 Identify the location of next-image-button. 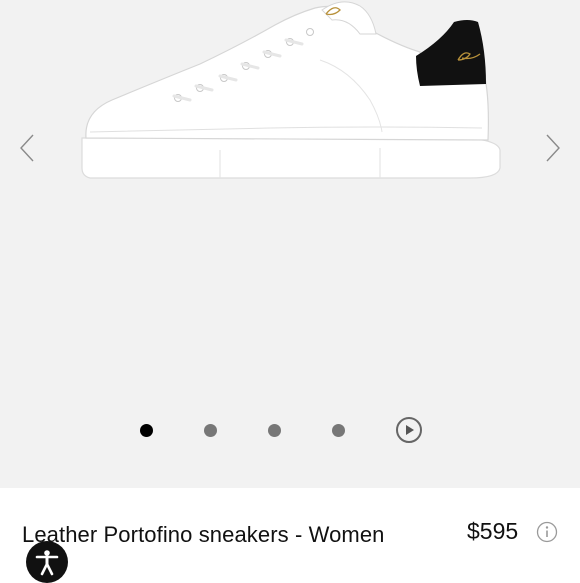
(553, 148).